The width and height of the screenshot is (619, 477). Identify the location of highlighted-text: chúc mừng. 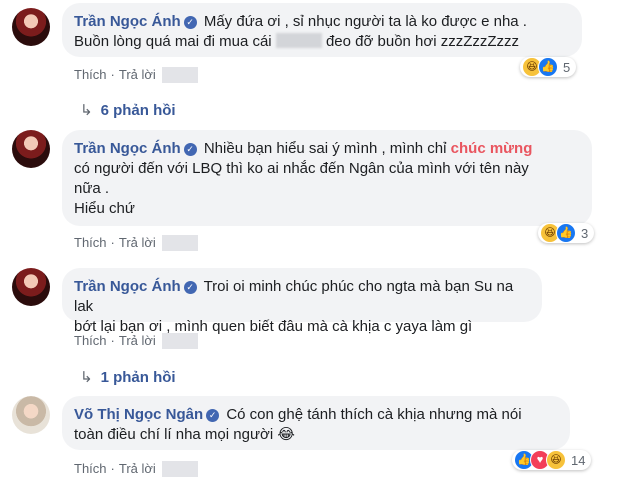
(491, 148).